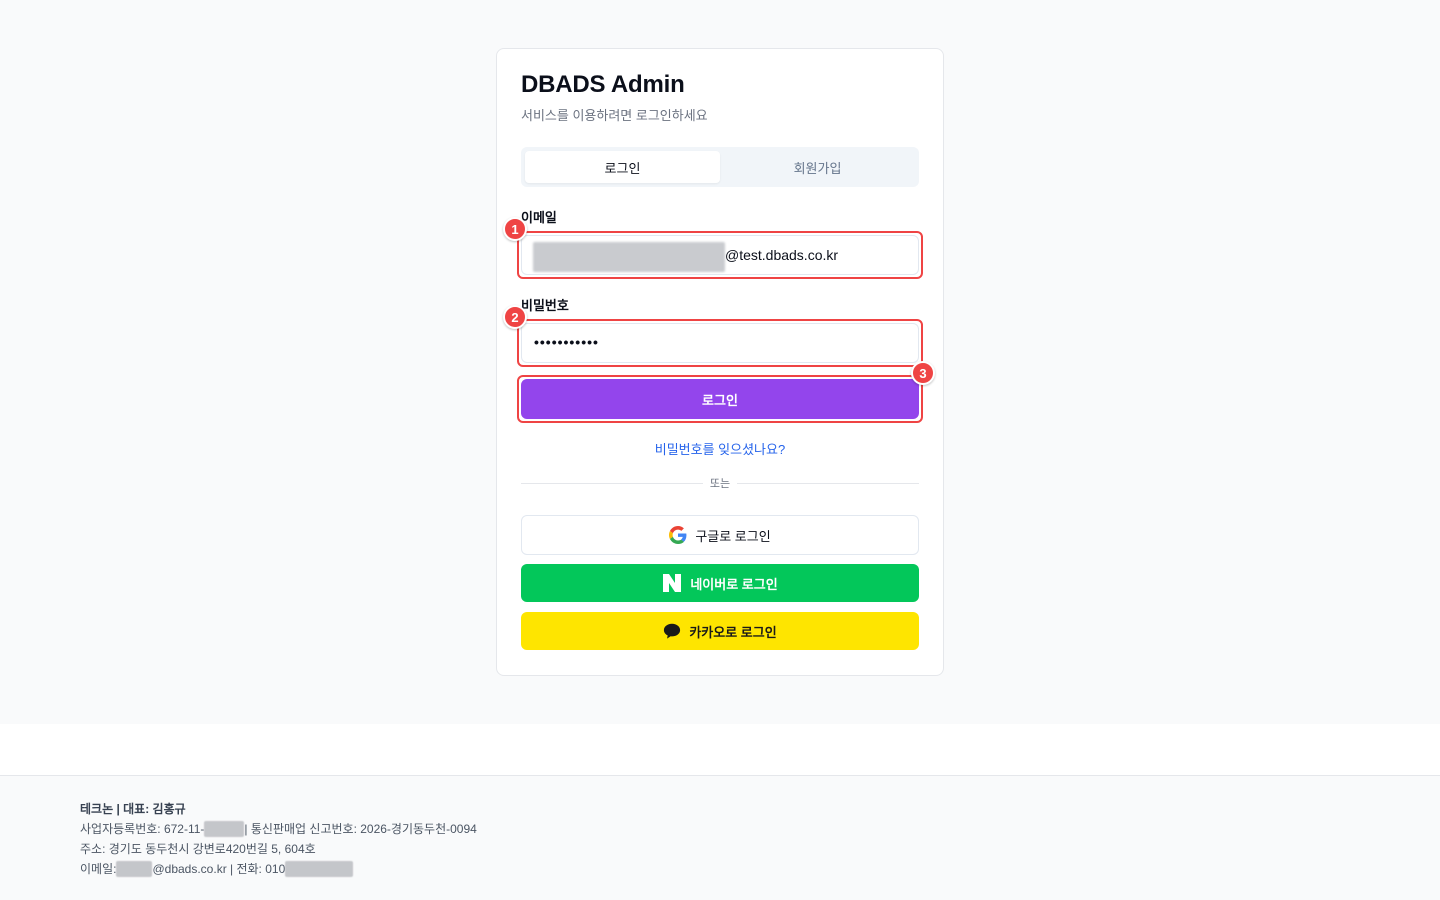 This screenshot has height=900, width=1440. What do you see at coordinates (629, 257) in the screenshot?
I see `email-redaction` at bounding box center [629, 257].